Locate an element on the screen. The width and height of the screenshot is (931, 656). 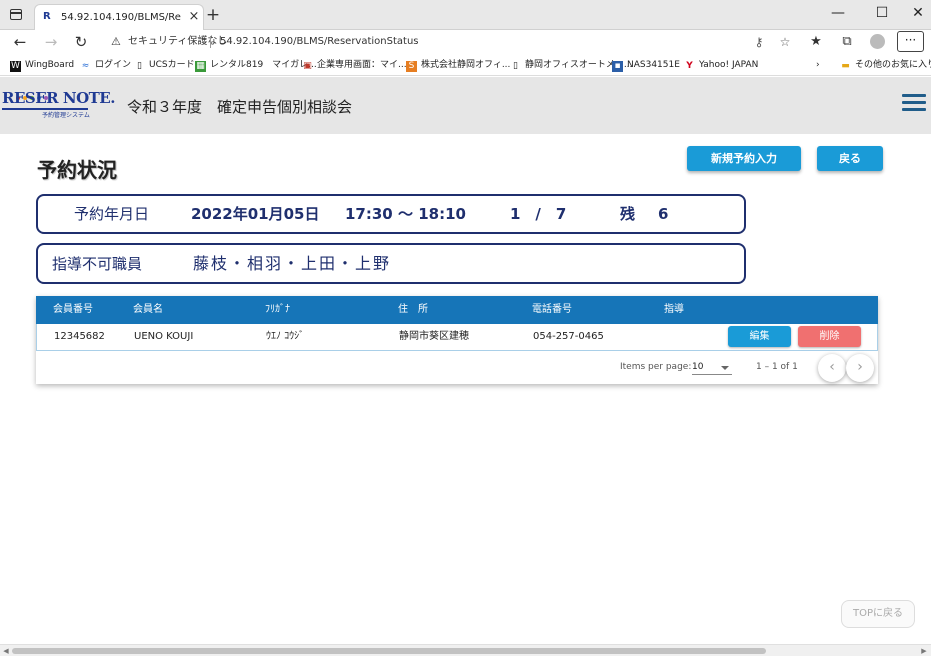
items-per-page-label: Items per page: is located at coordinates (656, 367).